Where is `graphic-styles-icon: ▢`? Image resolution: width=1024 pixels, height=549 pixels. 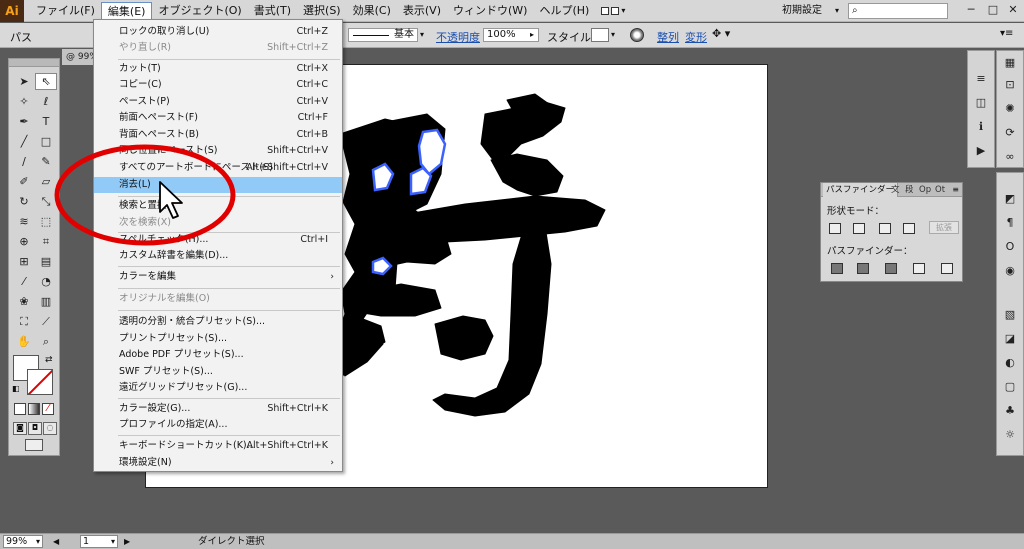 graphic-styles-icon: ▢ is located at coordinates (1010, 387).